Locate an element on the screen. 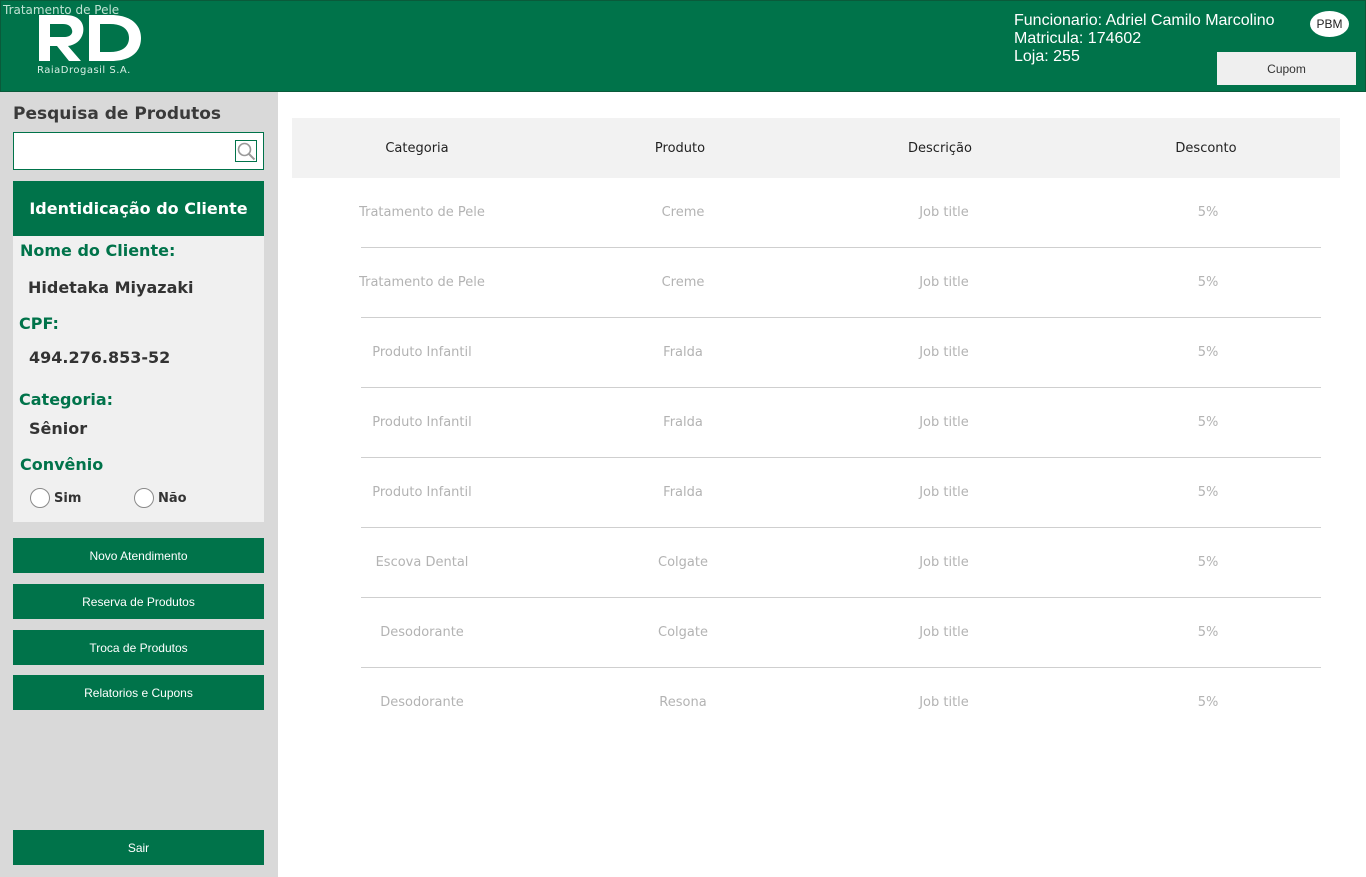  table-row: Desodorante Colgate Job title 5% is located at coordinates (816, 633).